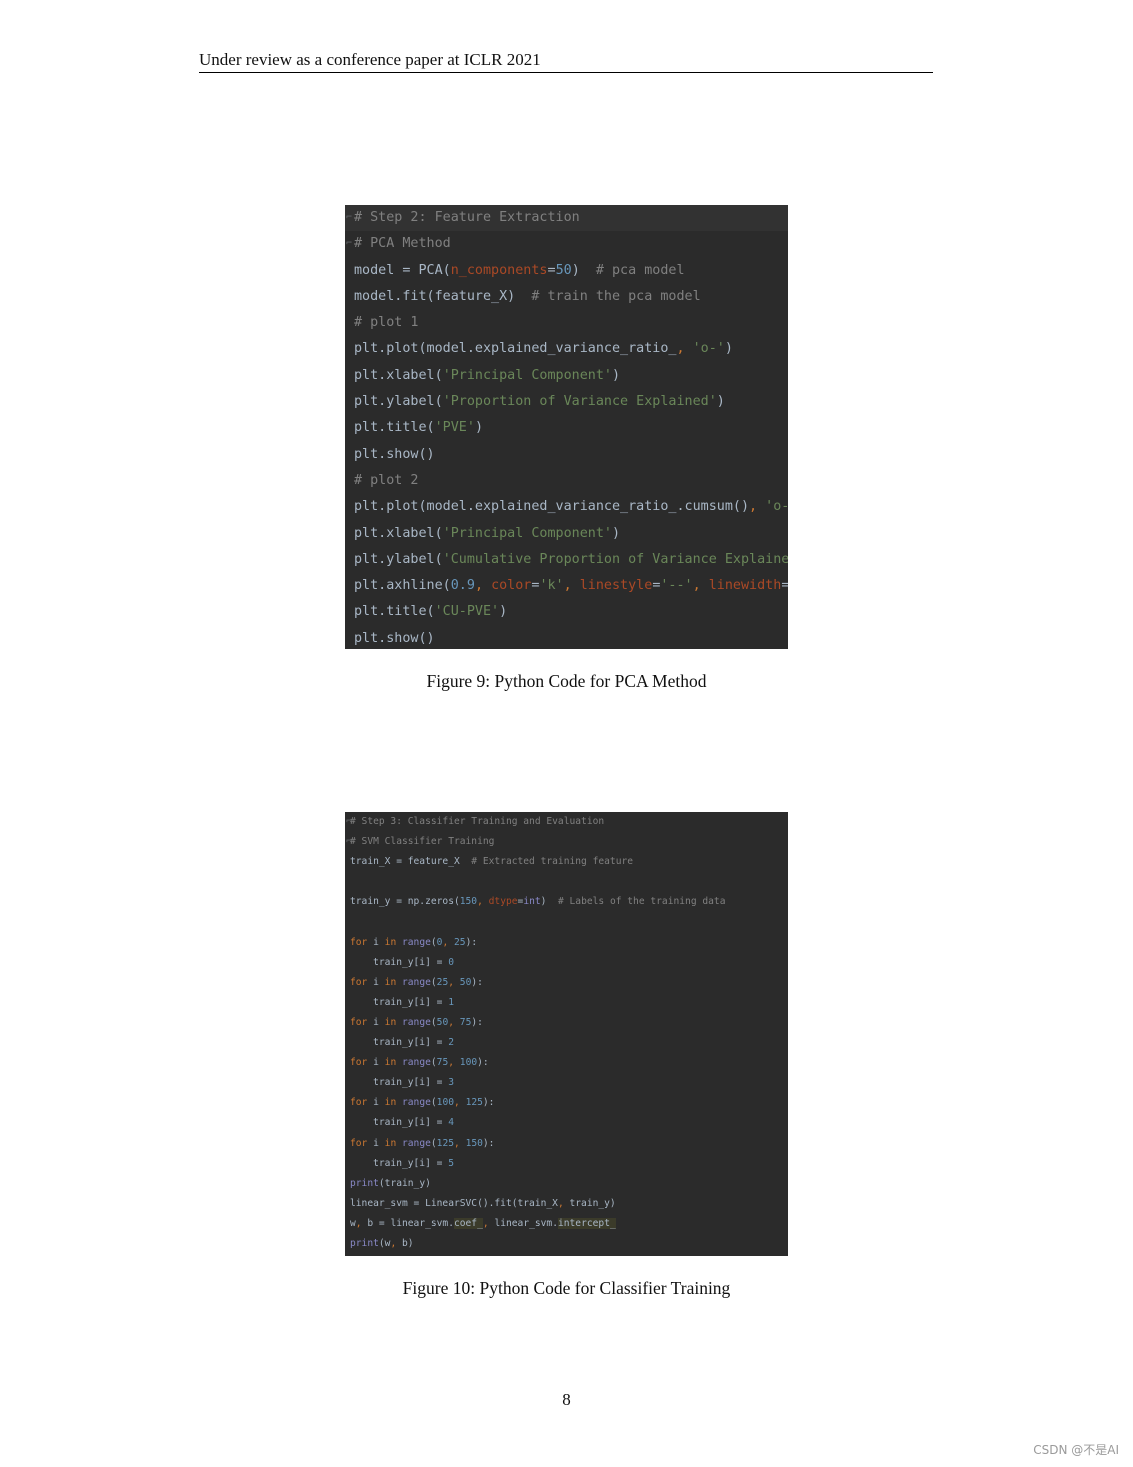 This screenshot has height=1467, width=1133. I want to click on code-token: # plot 1, so click(386, 323).